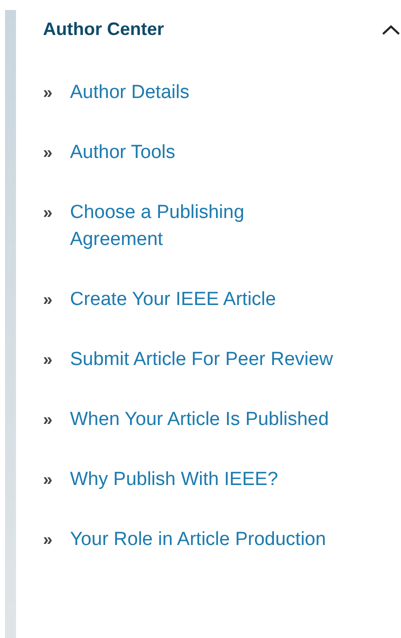  What do you see at coordinates (103, 29) in the screenshot?
I see `section-title: Author Center` at bounding box center [103, 29].